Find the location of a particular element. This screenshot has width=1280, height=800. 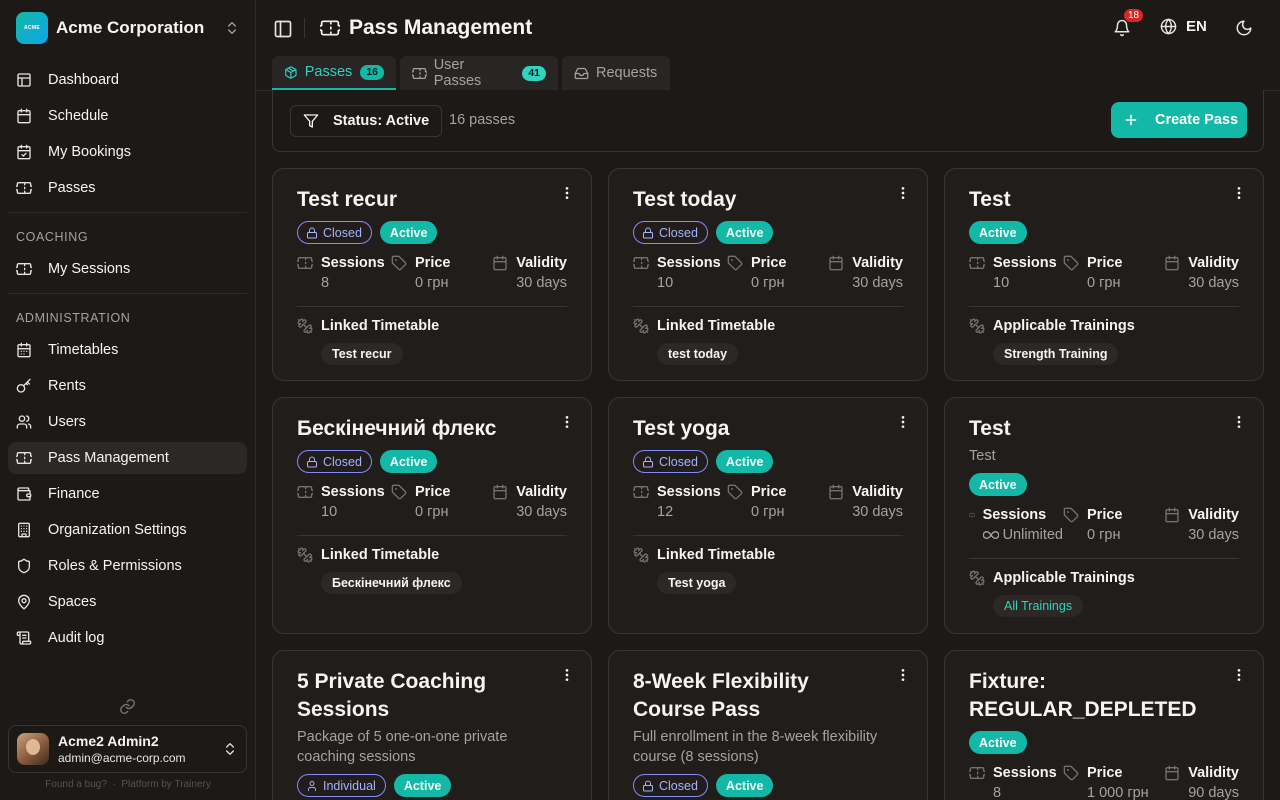

plus-icon is located at coordinates (1131, 120).